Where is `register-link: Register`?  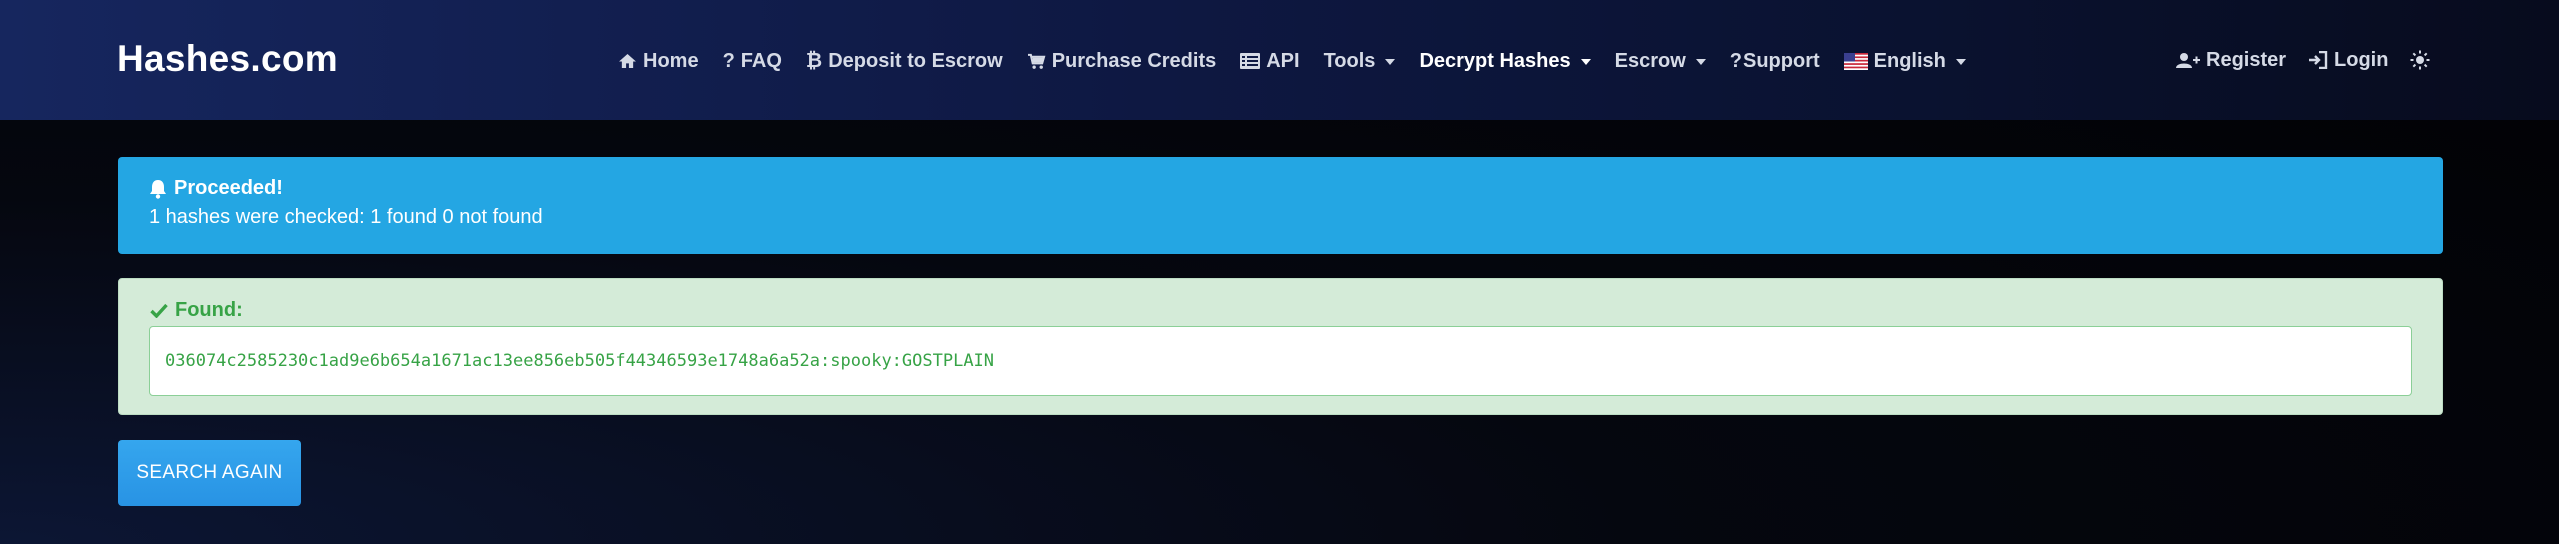 register-link: Register is located at coordinates (2231, 60).